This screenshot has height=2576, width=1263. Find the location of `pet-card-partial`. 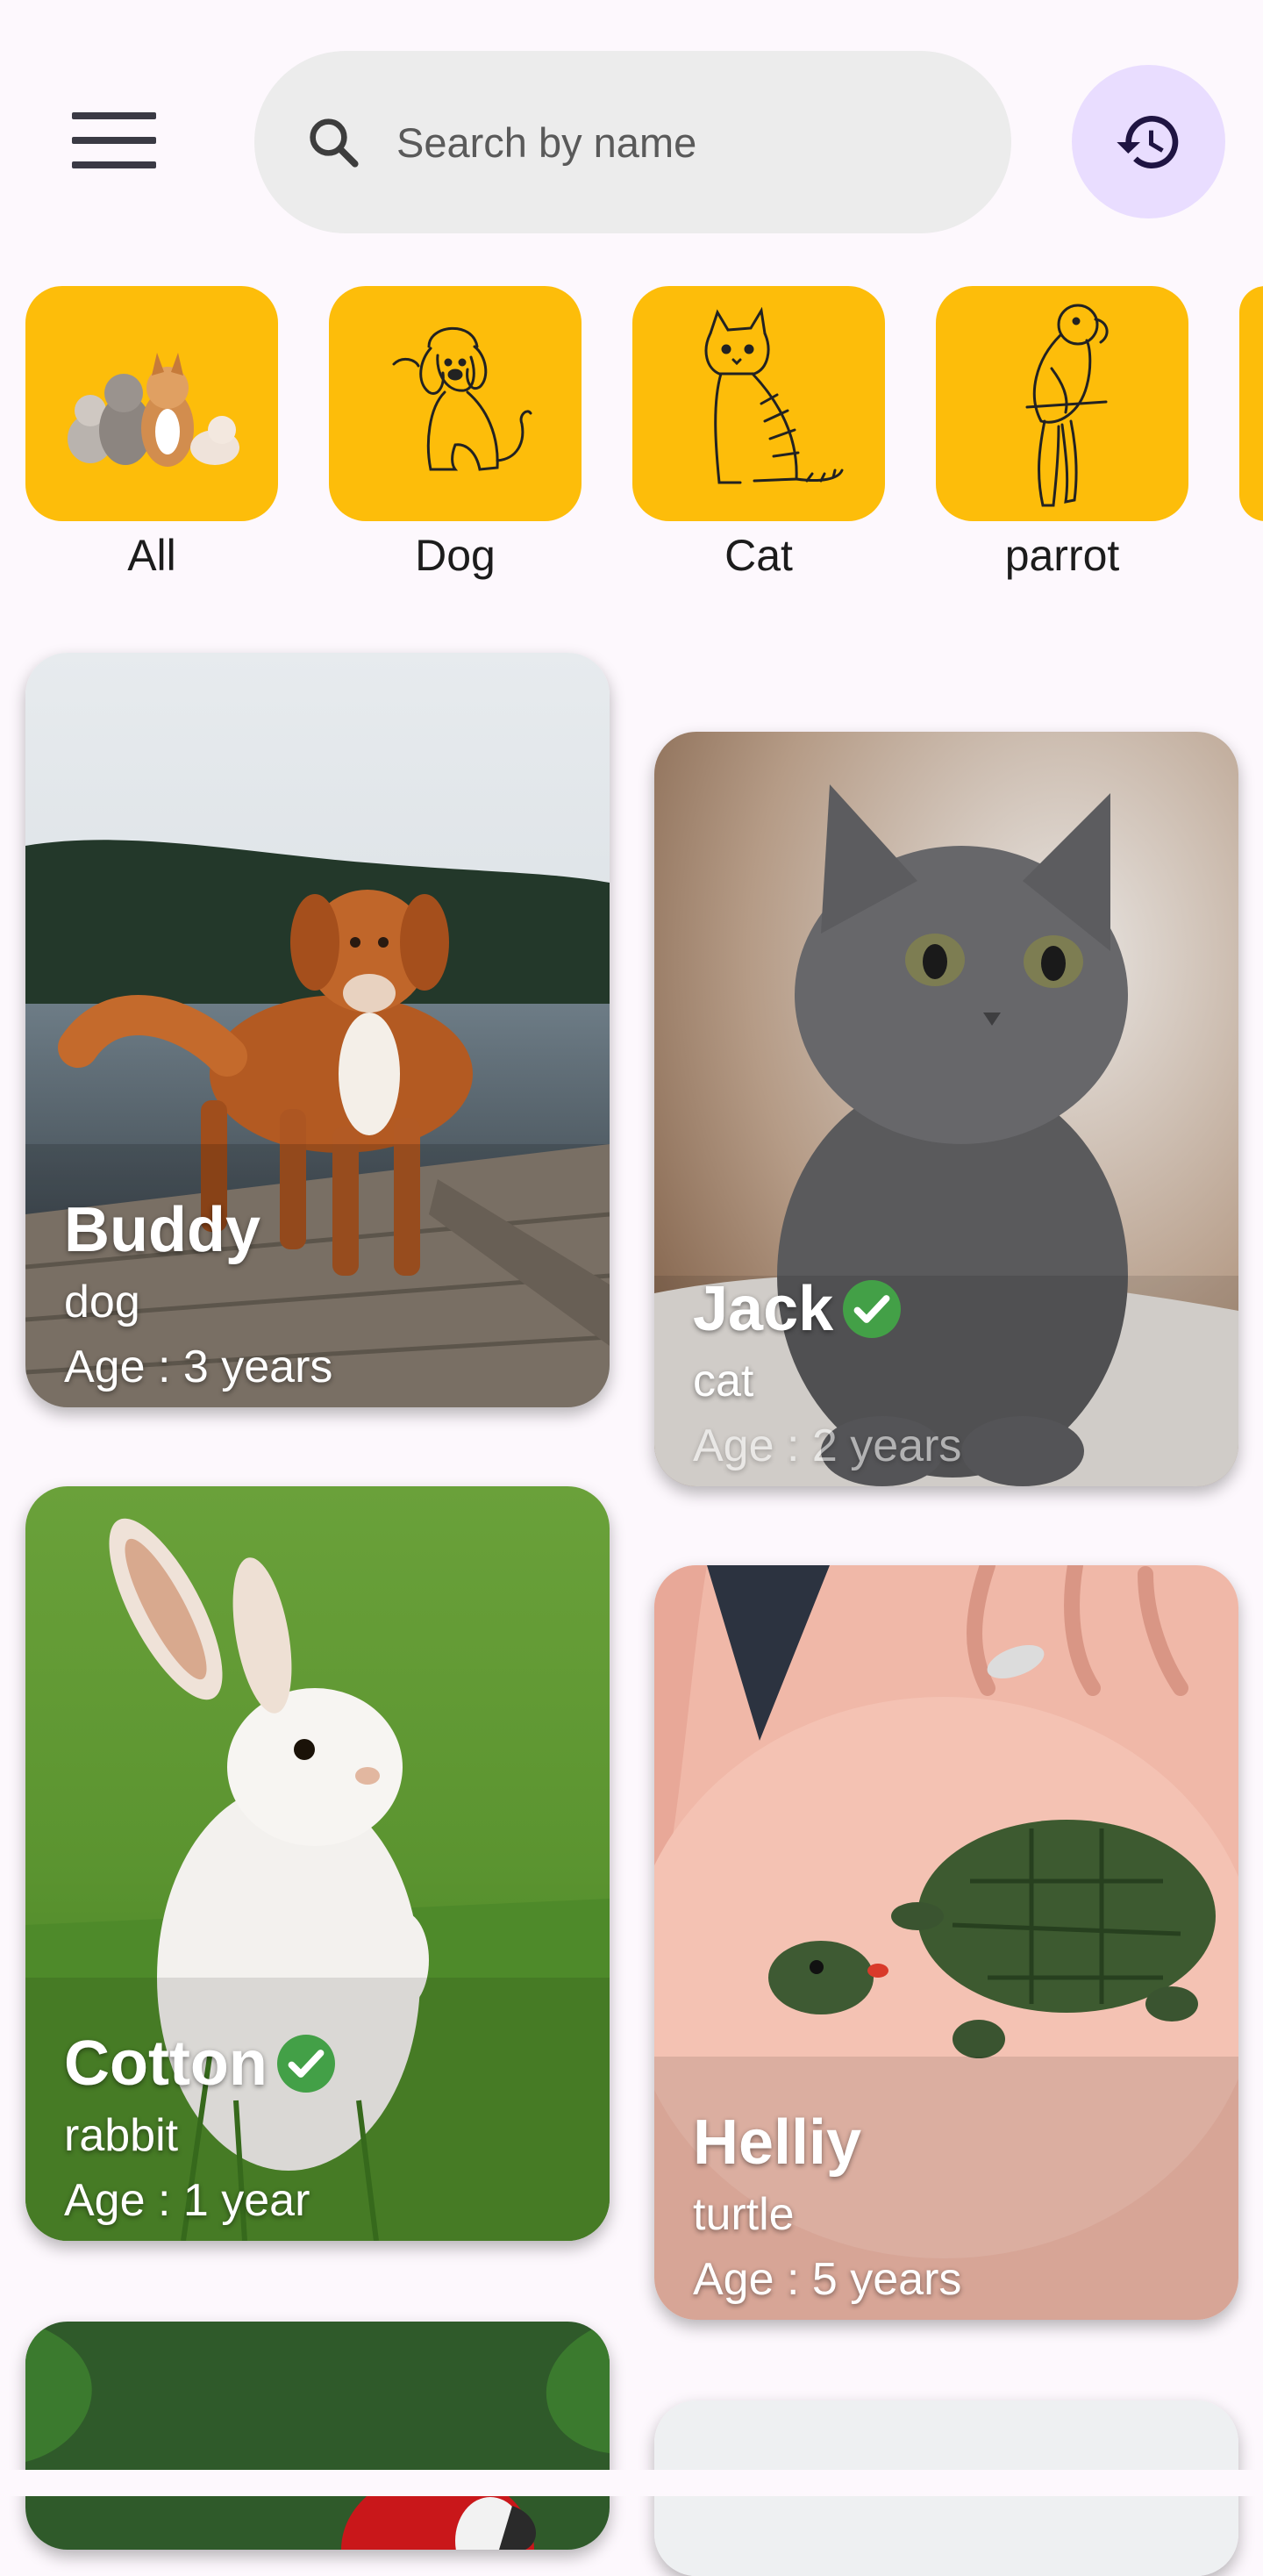

pet-card-partial is located at coordinates (317, 2436).